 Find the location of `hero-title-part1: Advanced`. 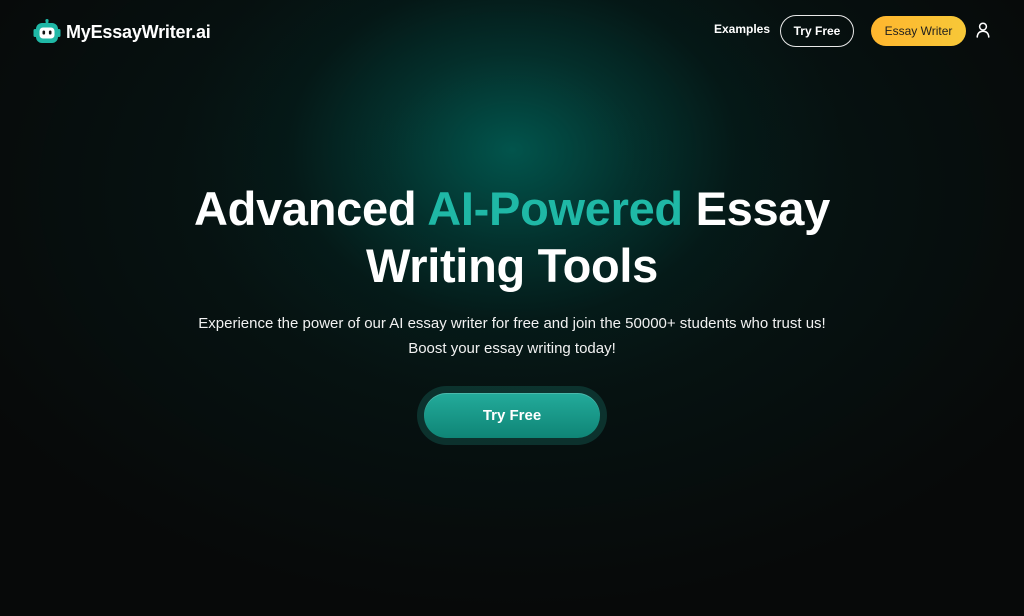

hero-title-part1: Advanced is located at coordinates (311, 208).